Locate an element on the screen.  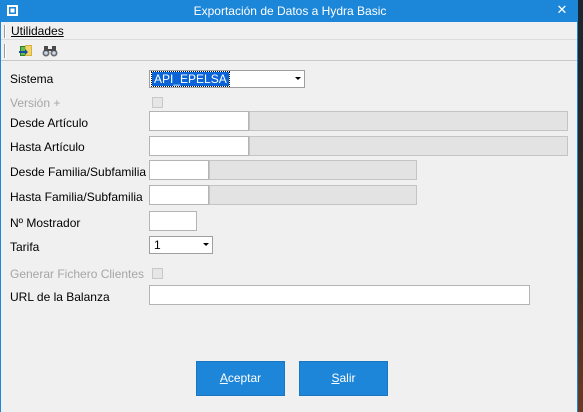
toolbar is located at coordinates (289, 51).